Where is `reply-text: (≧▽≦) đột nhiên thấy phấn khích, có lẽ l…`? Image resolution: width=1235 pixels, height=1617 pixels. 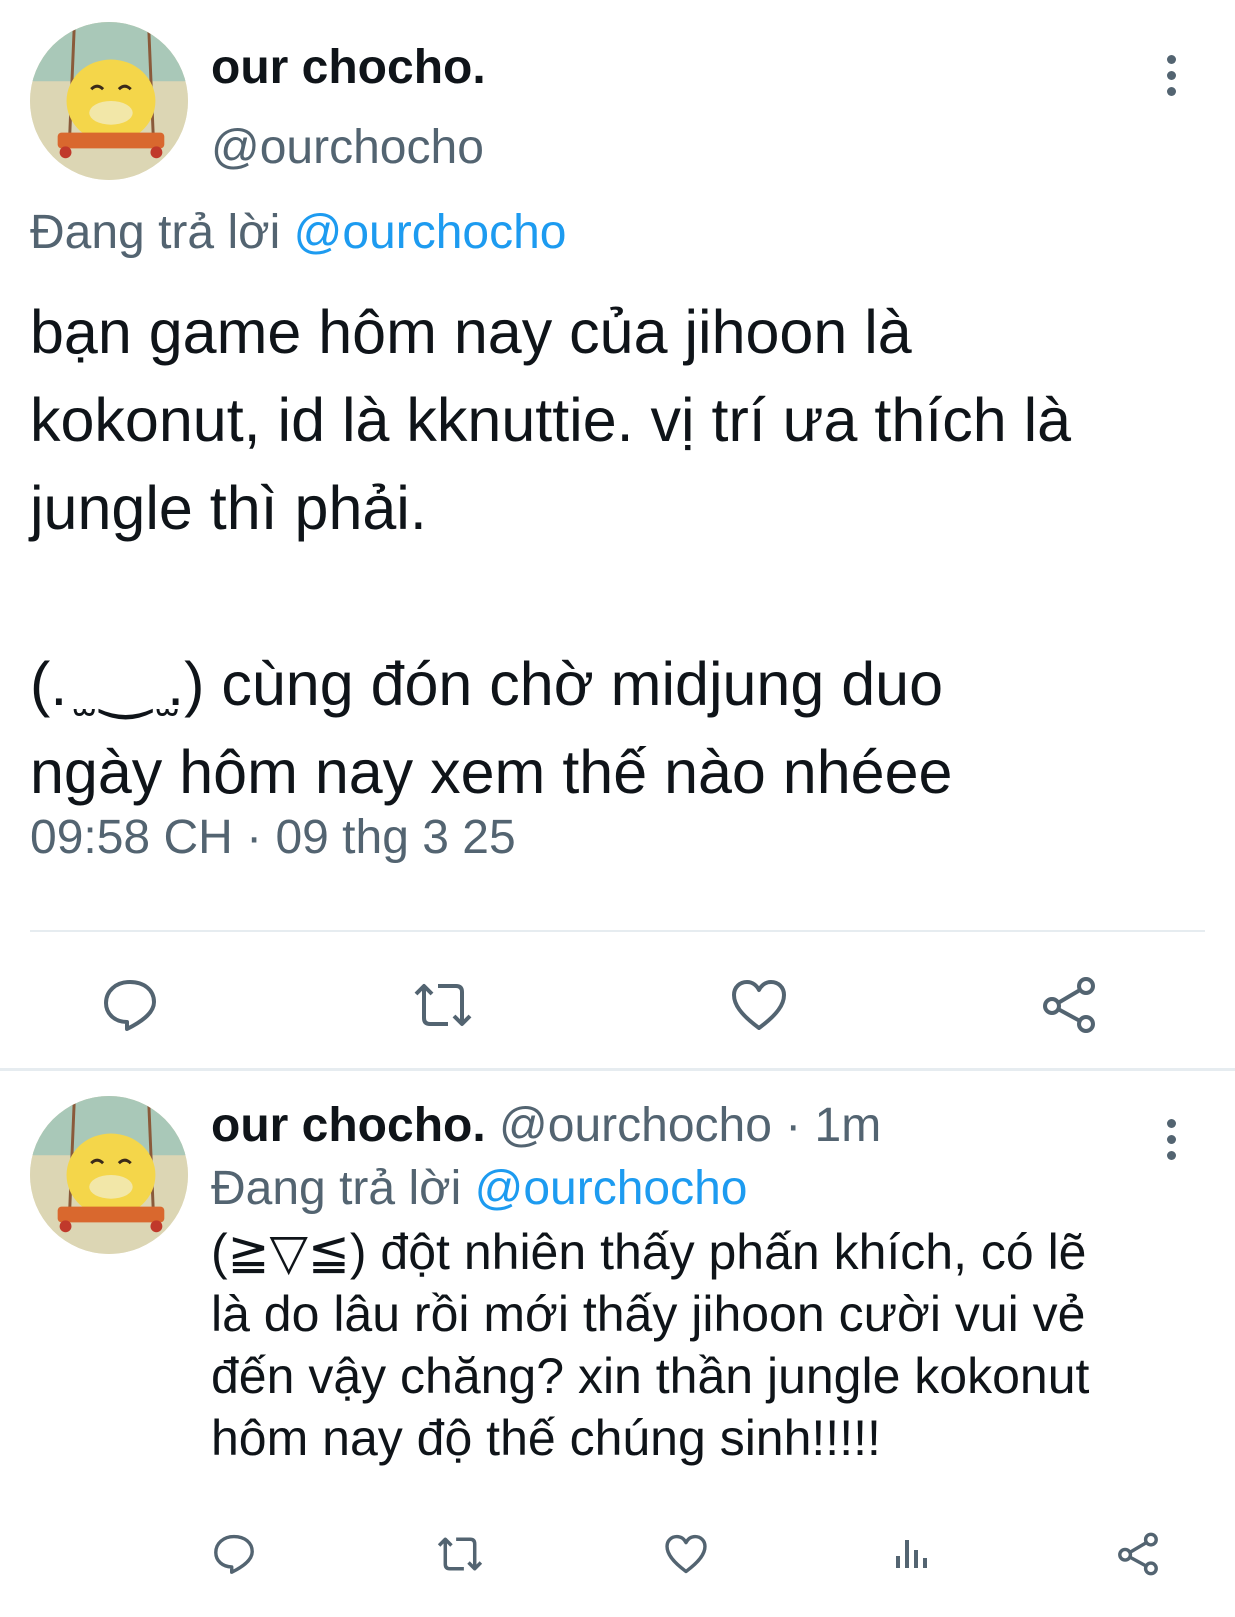 reply-text: (≧▽≦) đột nhiên thấy phấn khích, có lẽ l… is located at coordinates (716, 1345).